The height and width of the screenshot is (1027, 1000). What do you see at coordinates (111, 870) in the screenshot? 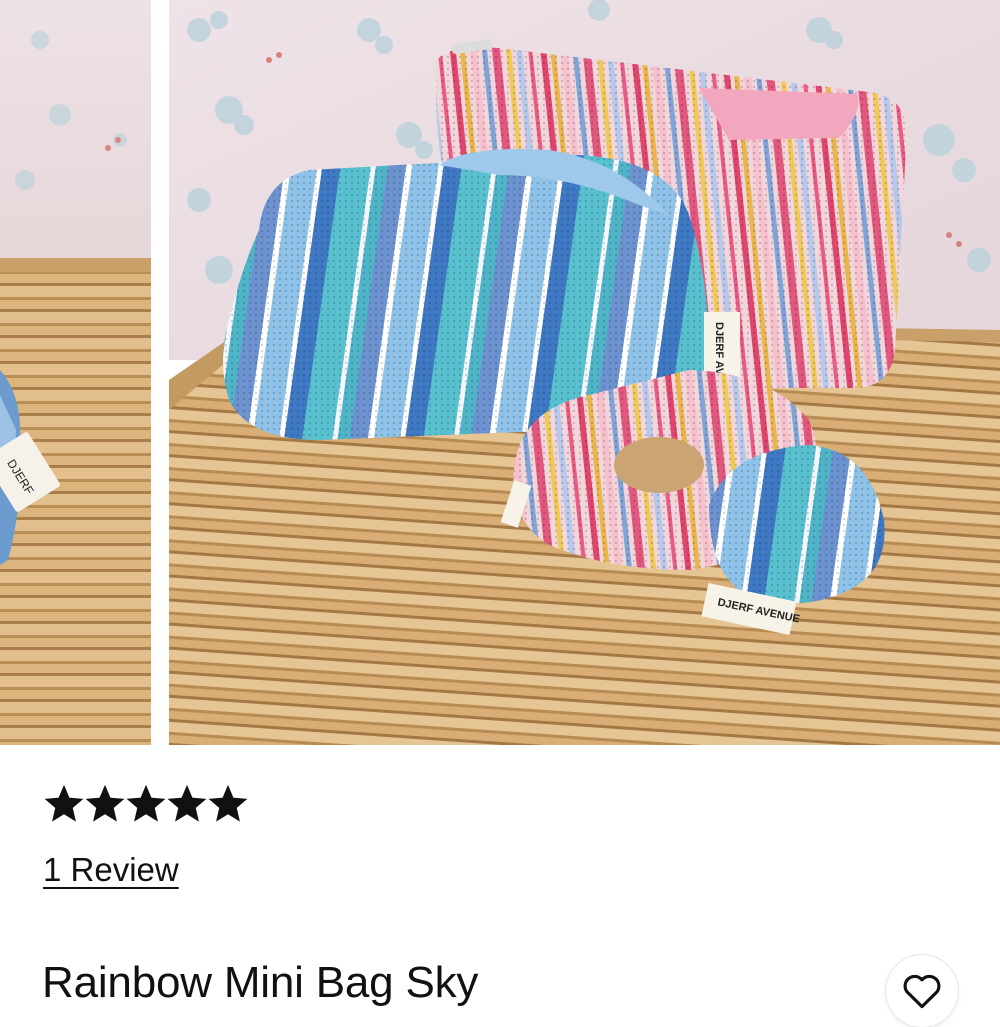
I see `reviews-link: 1 Review` at bounding box center [111, 870].